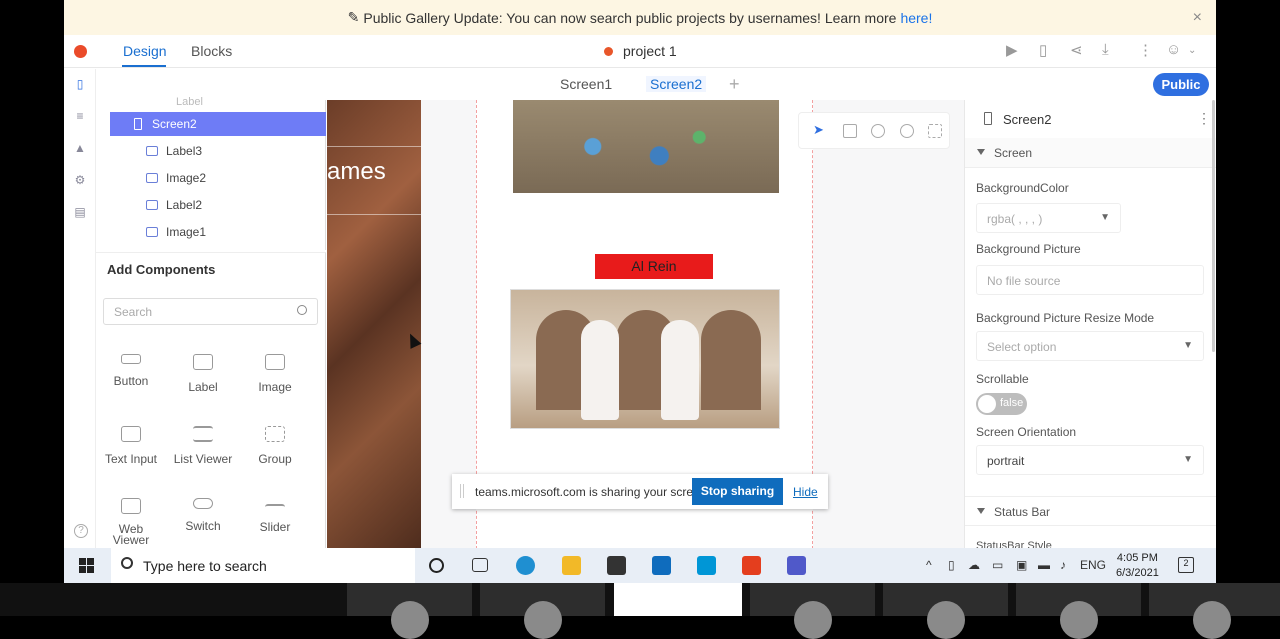 The image size is (1280, 639). I want to click on tree-item-screen2: Screen2, so click(218, 124).